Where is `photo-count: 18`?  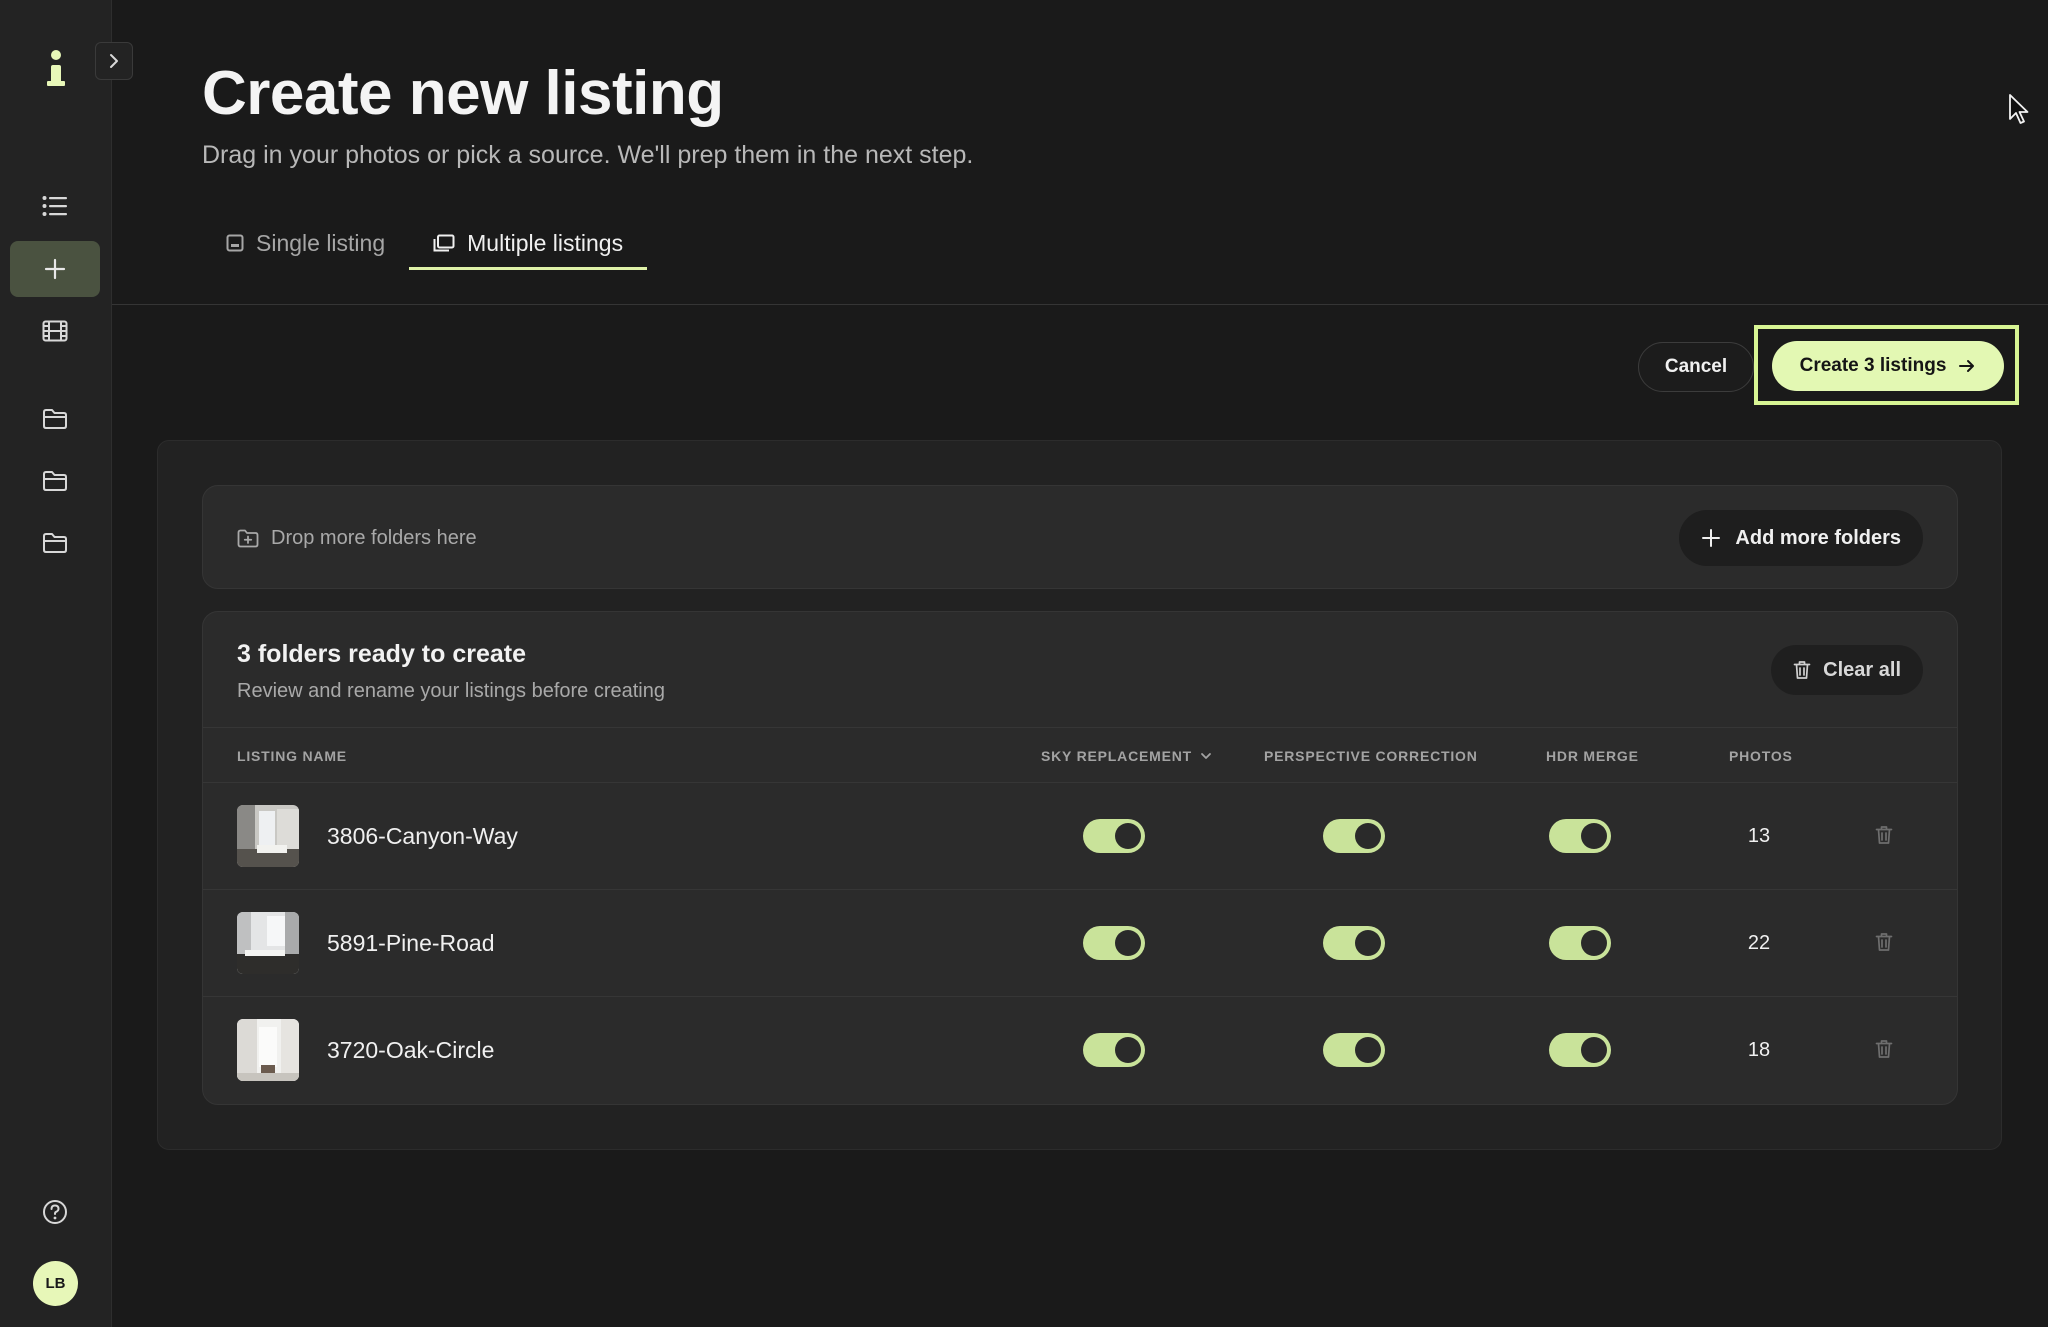 photo-count: 18 is located at coordinates (1759, 1050).